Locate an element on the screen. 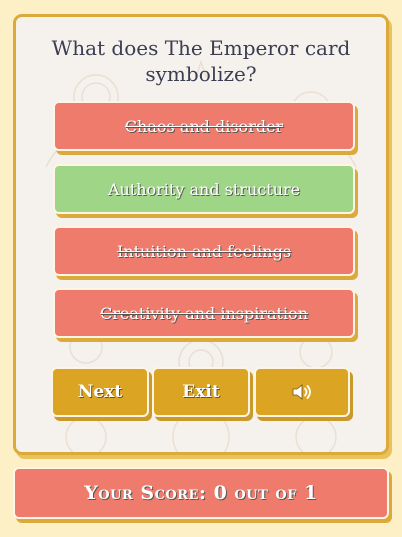 The width and height of the screenshot is (402, 537). answer-option-1: Chaos and disorder is located at coordinates (204, 126).